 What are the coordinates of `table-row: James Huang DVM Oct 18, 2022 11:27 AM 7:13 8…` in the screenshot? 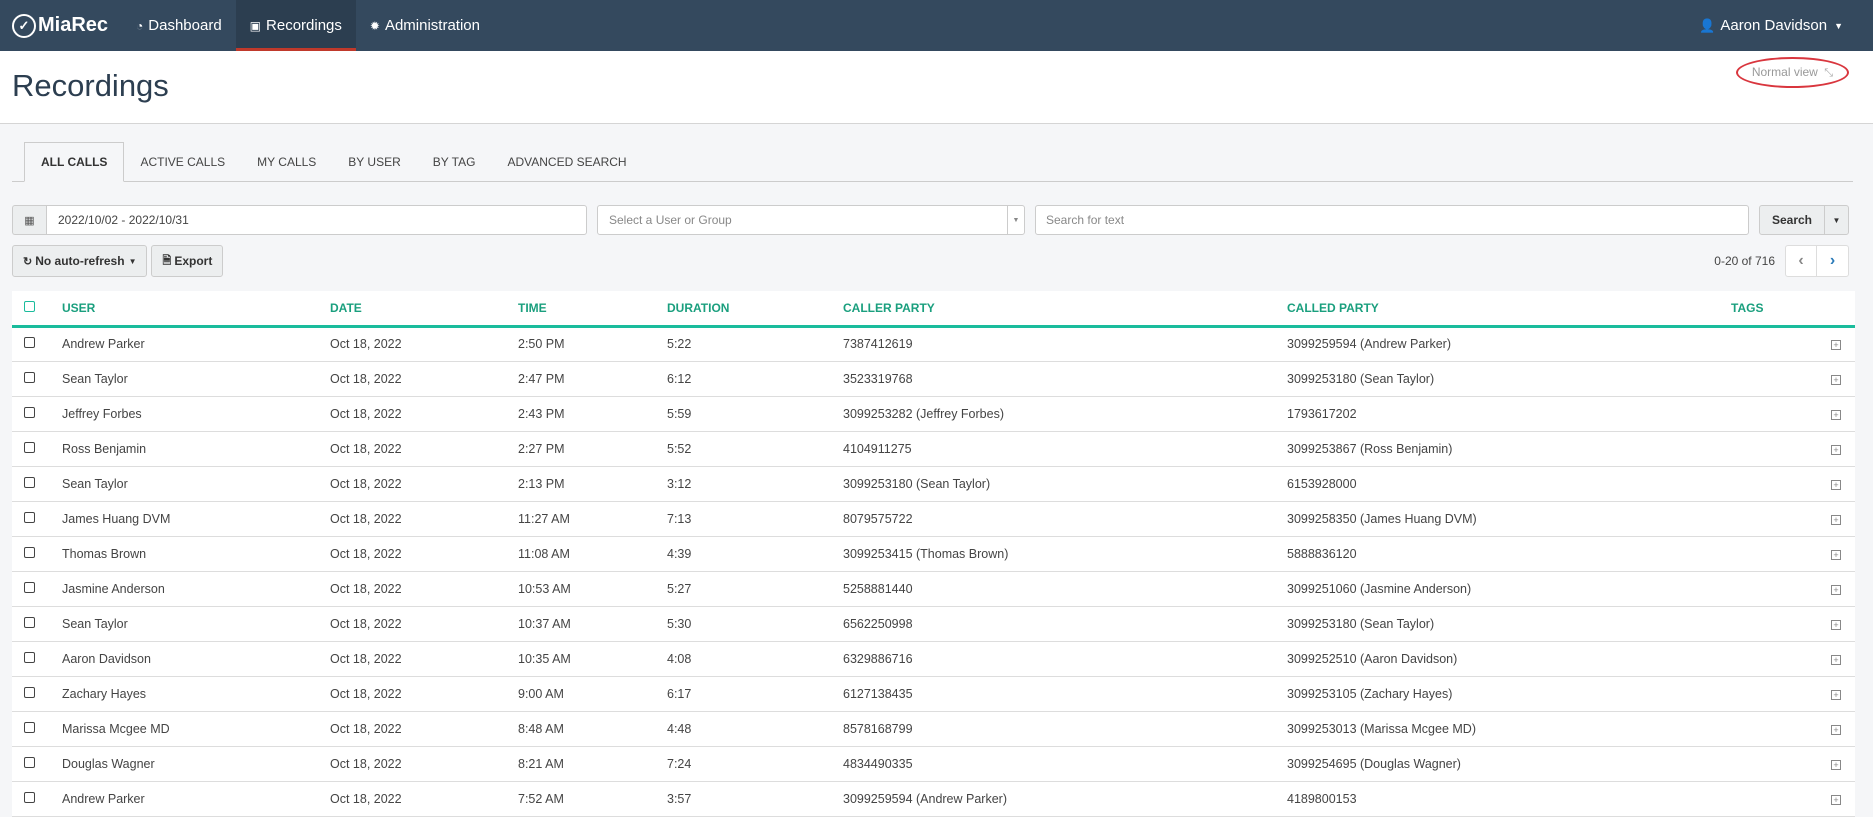 It's located at (933, 519).